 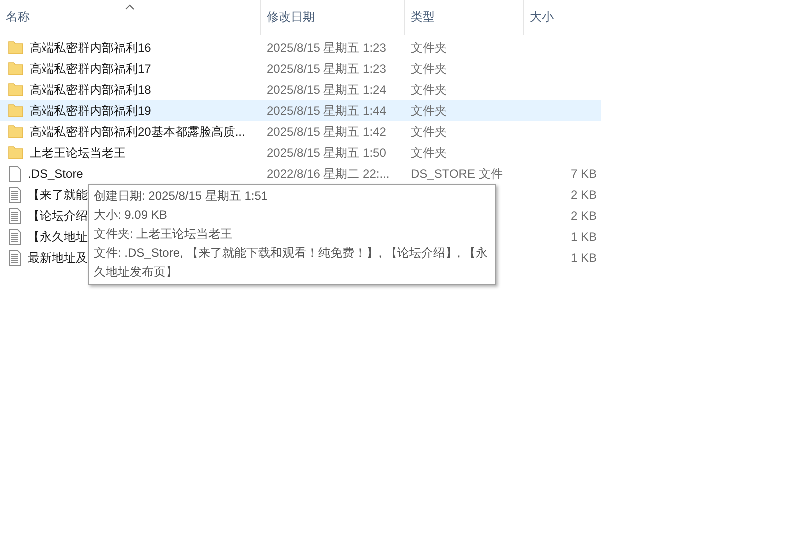 I want to click on file-name: 最新地址及, so click(x=58, y=258).